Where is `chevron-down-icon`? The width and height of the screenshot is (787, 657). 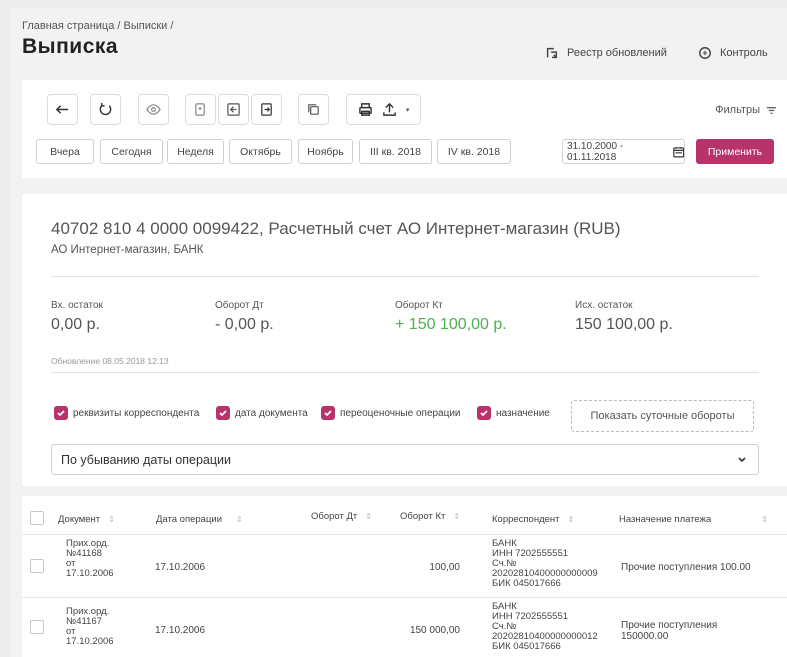
chevron-down-icon is located at coordinates (742, 460).